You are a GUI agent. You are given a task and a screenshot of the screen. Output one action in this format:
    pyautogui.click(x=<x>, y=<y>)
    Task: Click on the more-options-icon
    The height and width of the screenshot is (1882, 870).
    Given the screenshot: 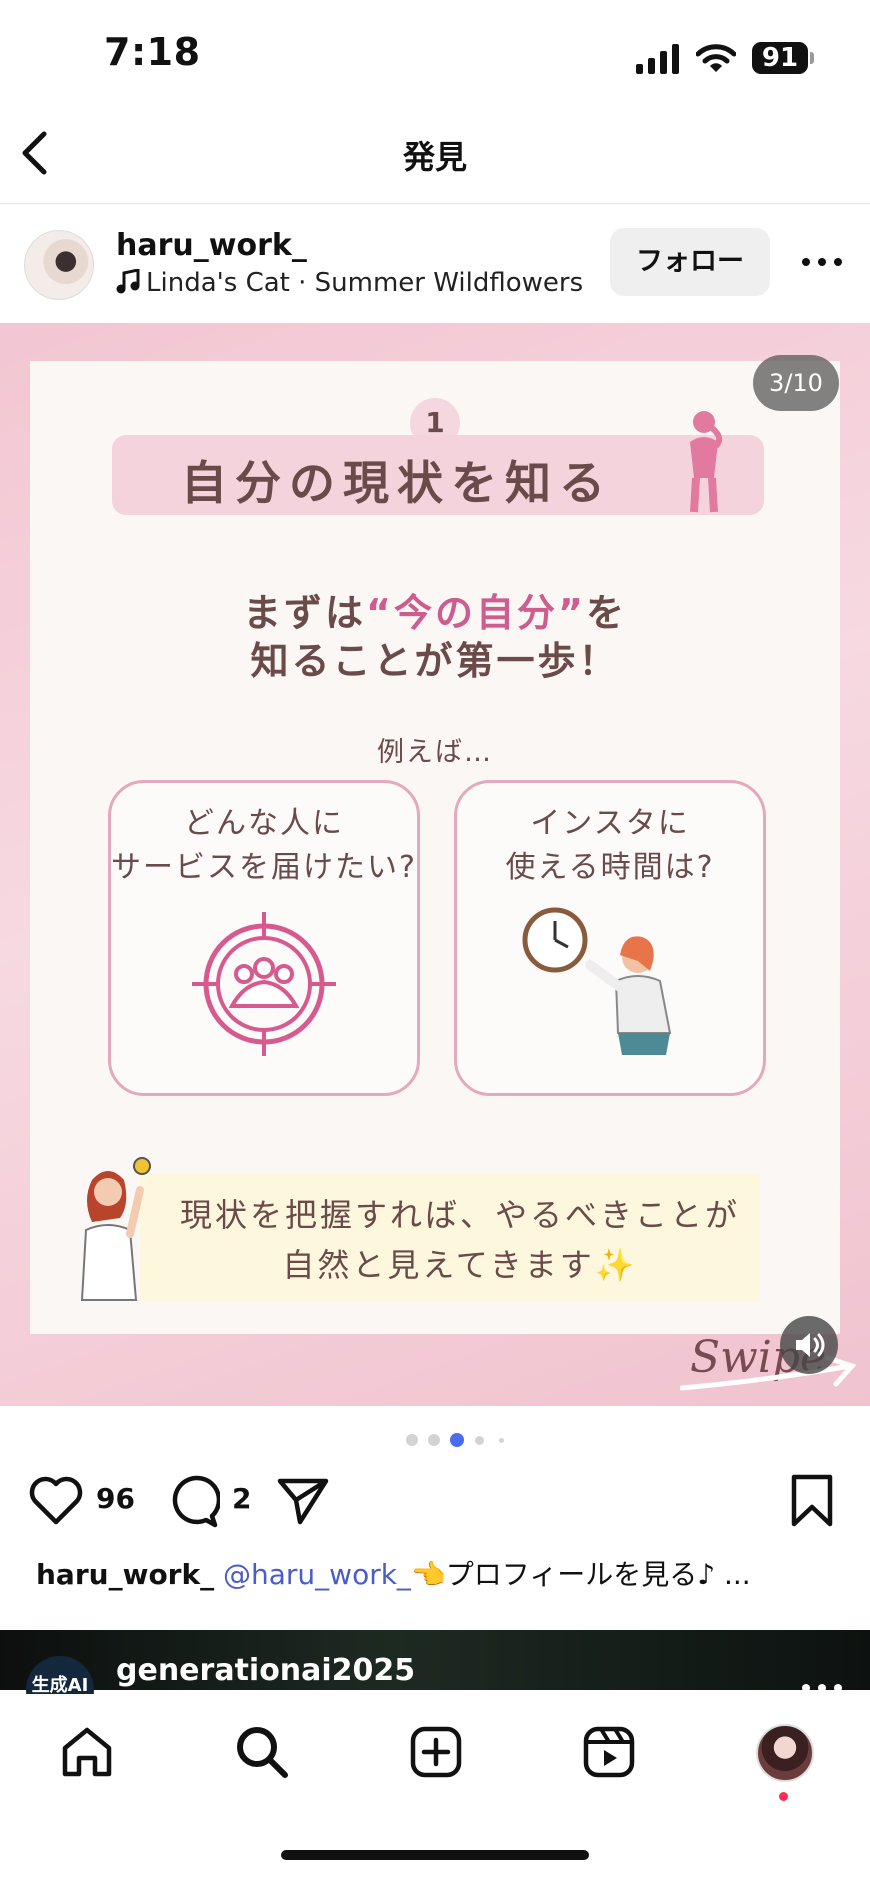 What is the action you would take?
    pyautogui.click(x=822, y=262)
    